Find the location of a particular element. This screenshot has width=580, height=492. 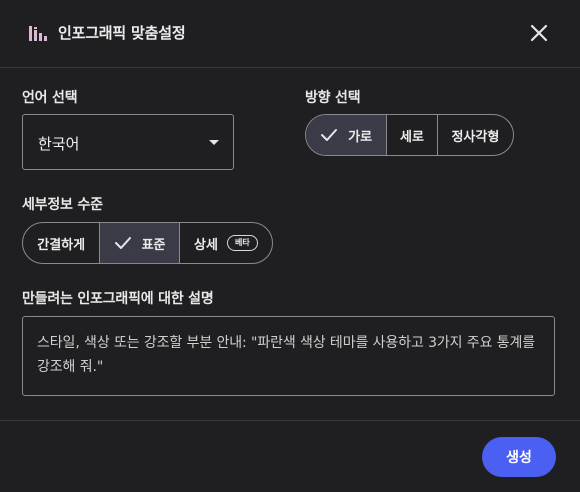

dialog-title: 인포그래픽 맞춤설정 is located at coordinates (122, 33).